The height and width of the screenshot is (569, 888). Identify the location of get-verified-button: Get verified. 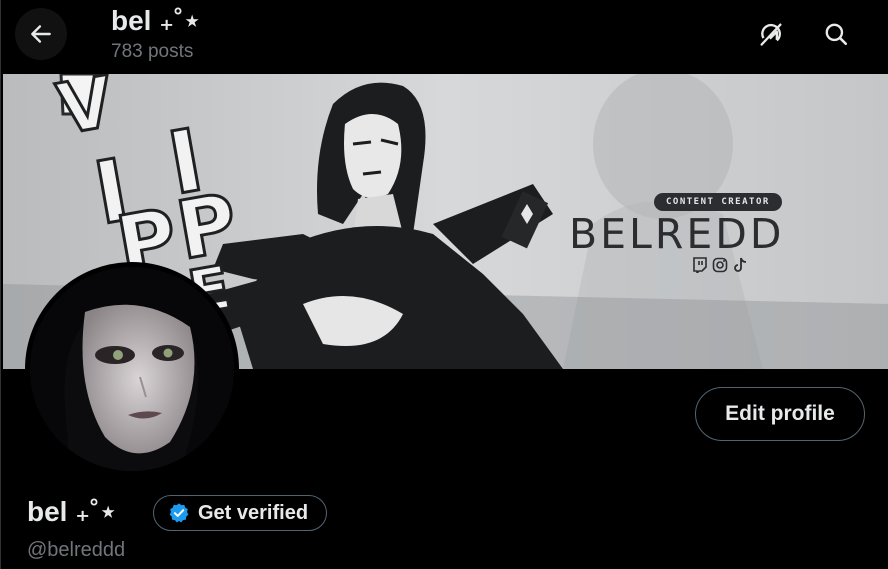
(240, 513).